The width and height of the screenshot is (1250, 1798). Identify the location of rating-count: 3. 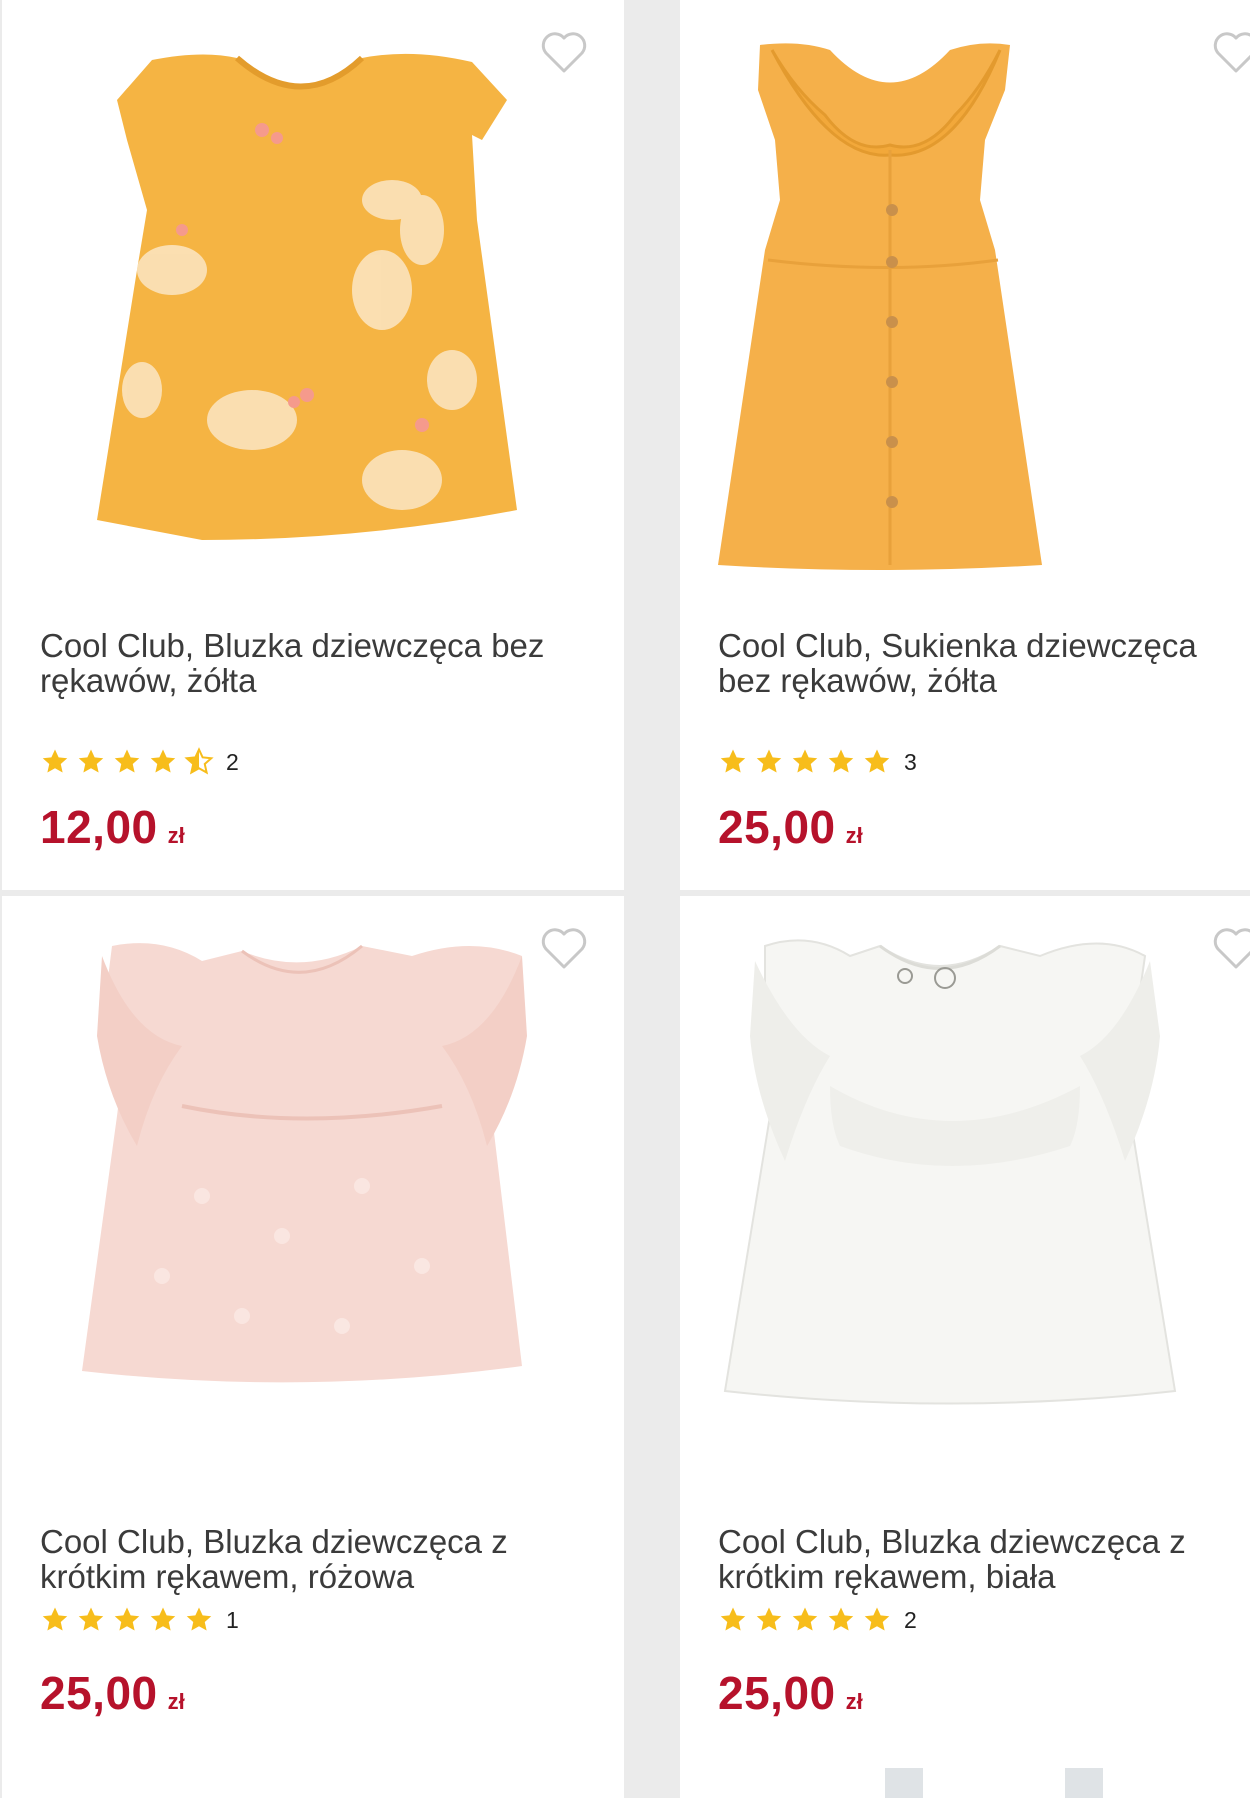
(910, 761).